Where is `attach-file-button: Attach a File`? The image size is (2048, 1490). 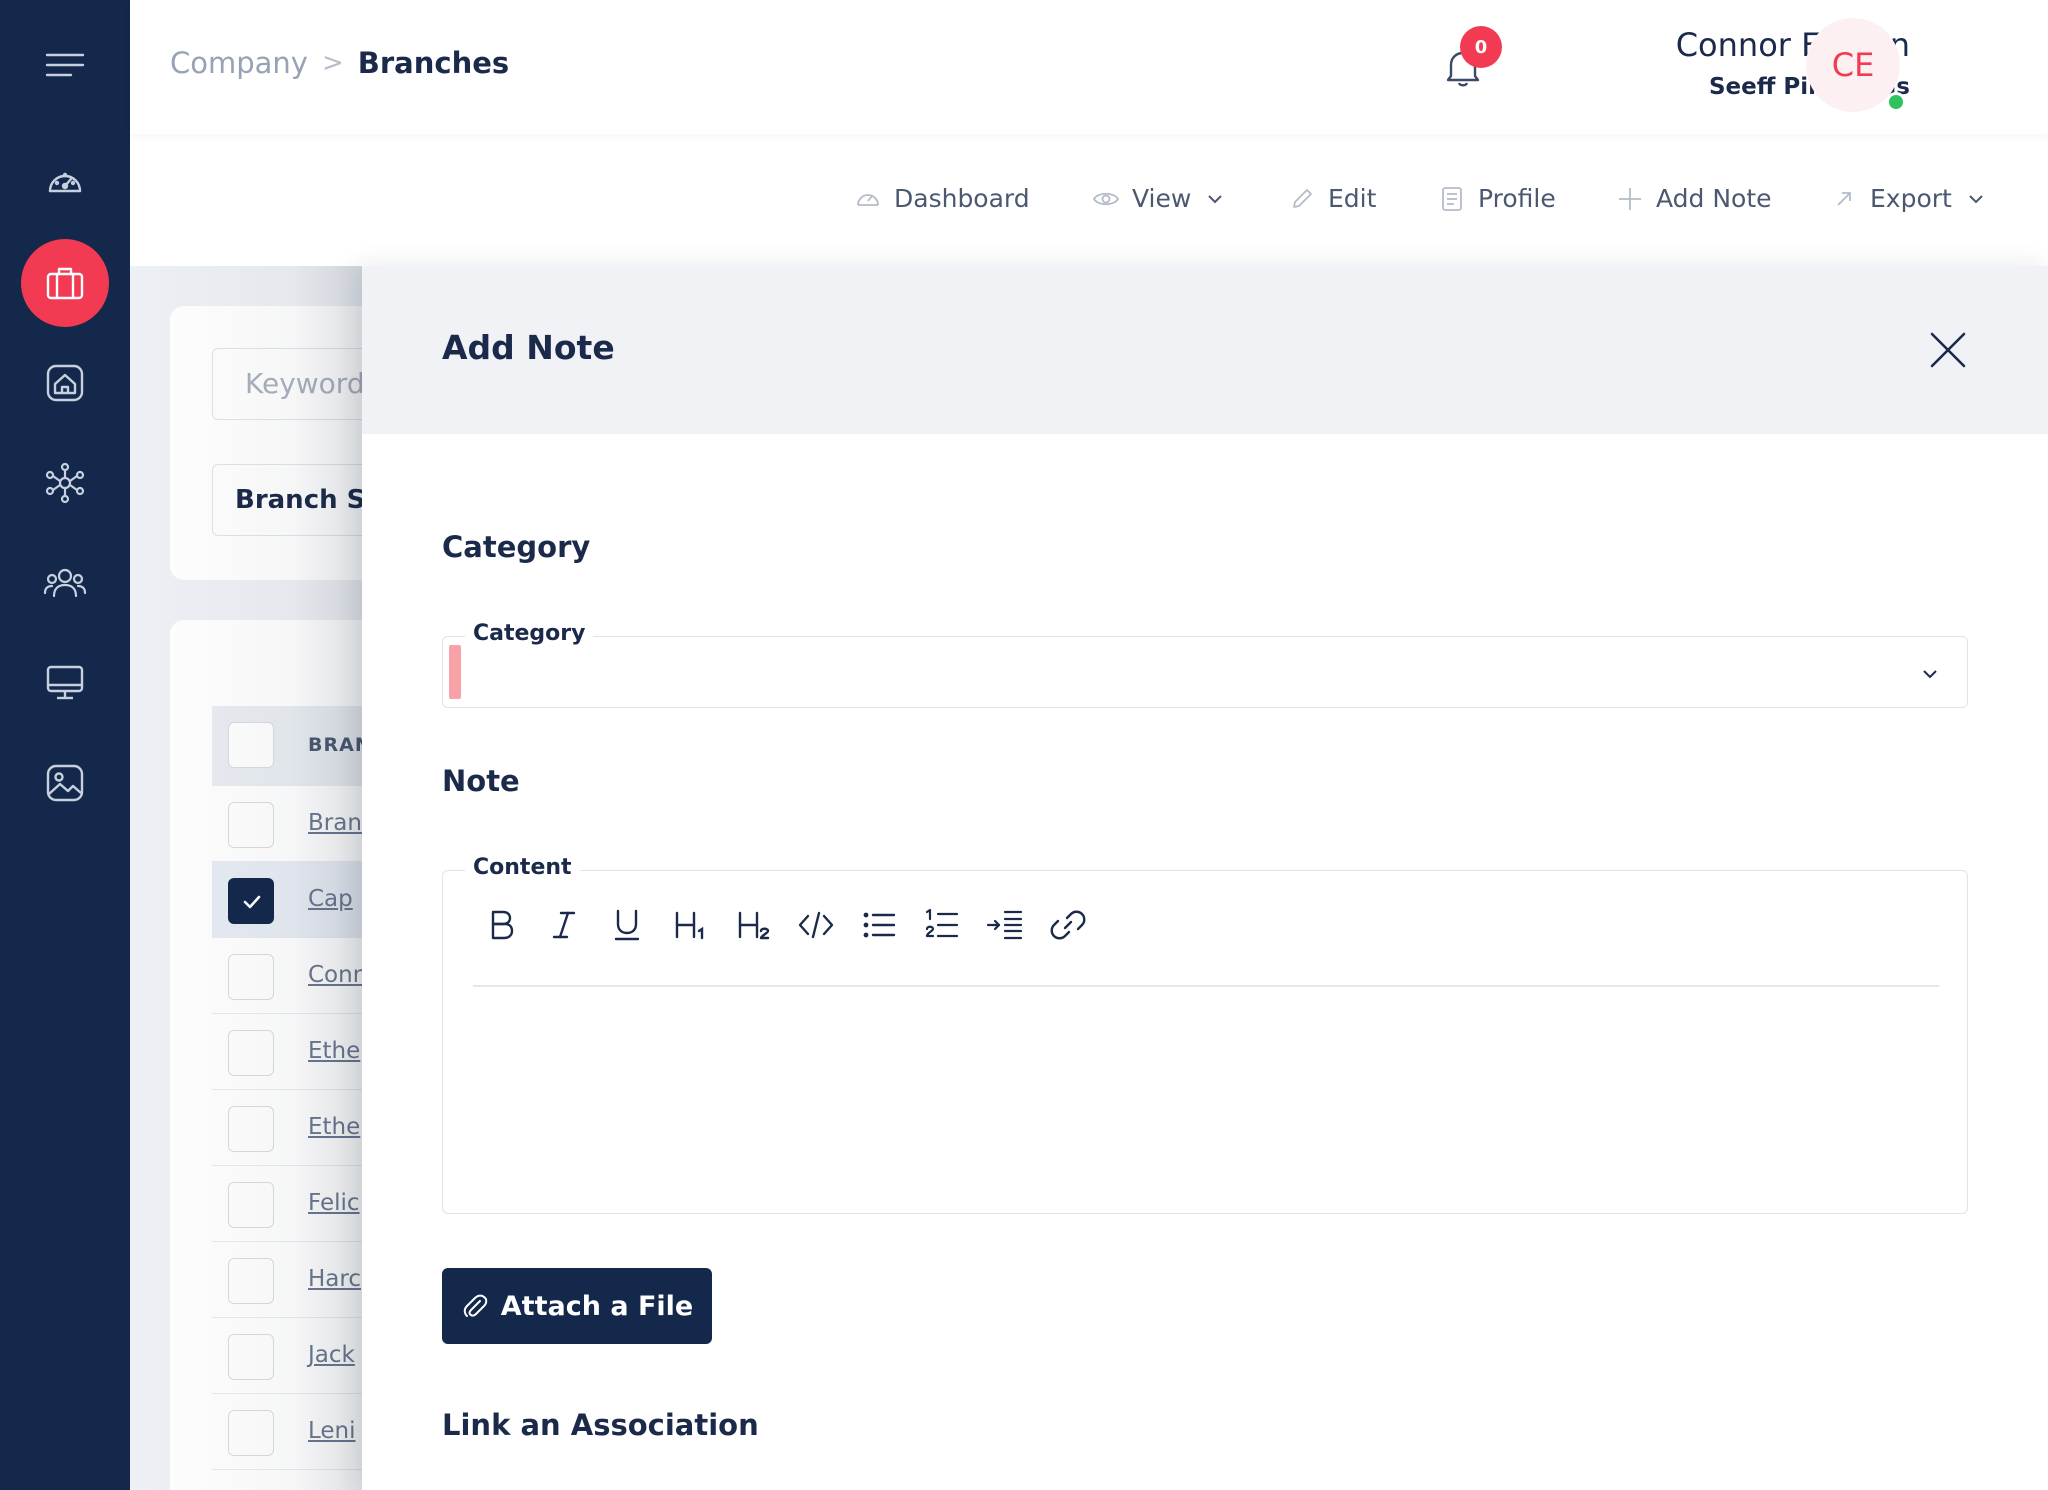 attach-file-button: Attach a File is located at coordinates (577, 1306).